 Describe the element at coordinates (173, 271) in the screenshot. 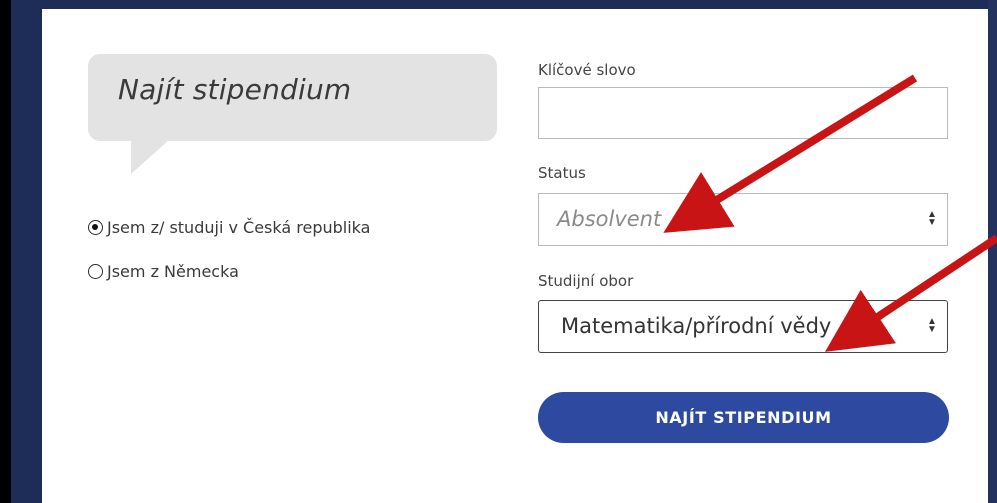

I see `radio-label-germany: Jsem z Německa` at that location.